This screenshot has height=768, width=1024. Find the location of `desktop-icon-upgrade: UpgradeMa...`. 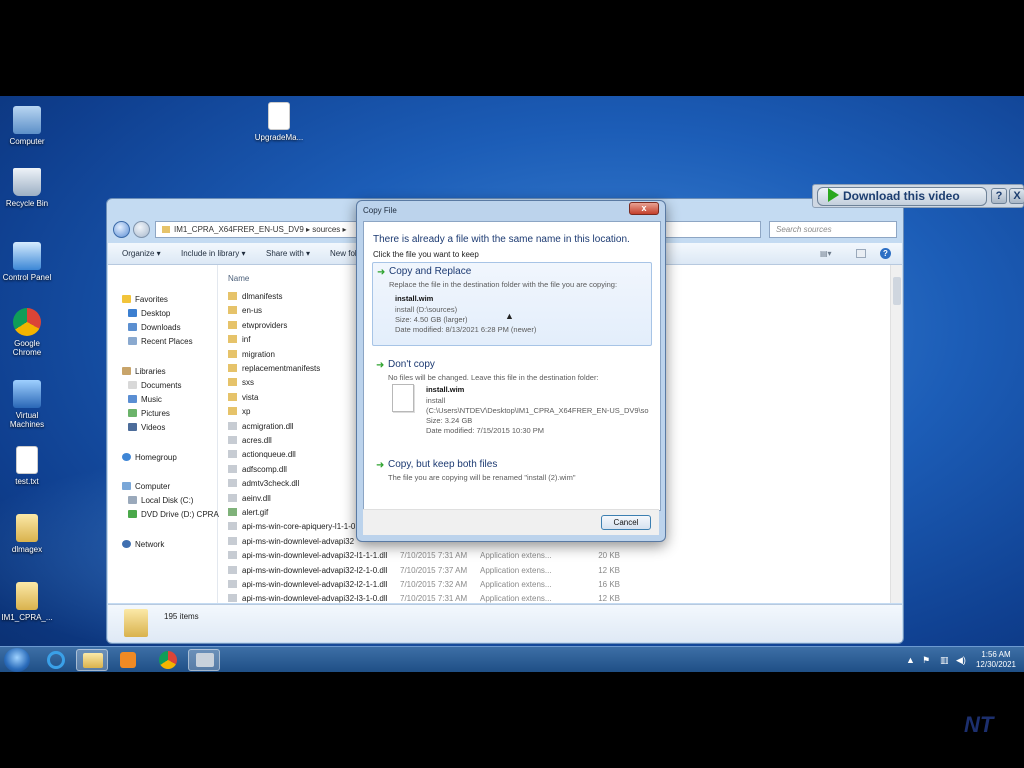

desktop-icon-upgrade: UpgradeMa... is located at coordinates (279, 122).